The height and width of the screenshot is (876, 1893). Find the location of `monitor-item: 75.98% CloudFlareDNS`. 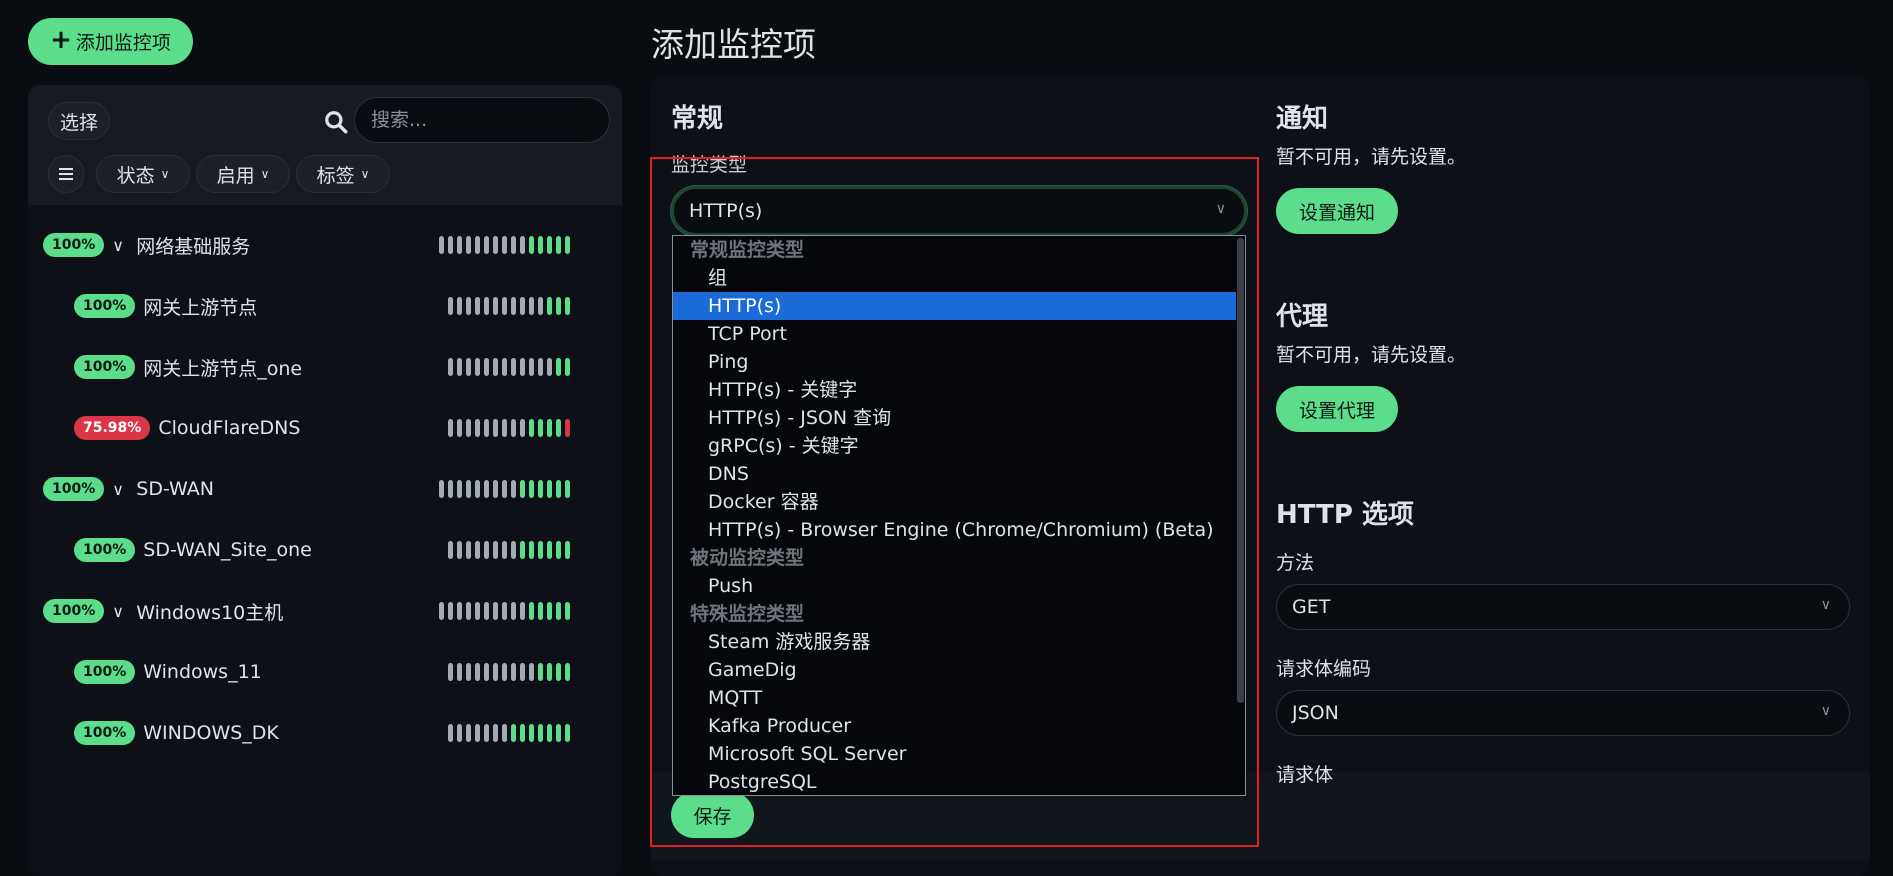

monitor-item: 75.98% CloudFlareDNS is located at coordinates (187, 428).